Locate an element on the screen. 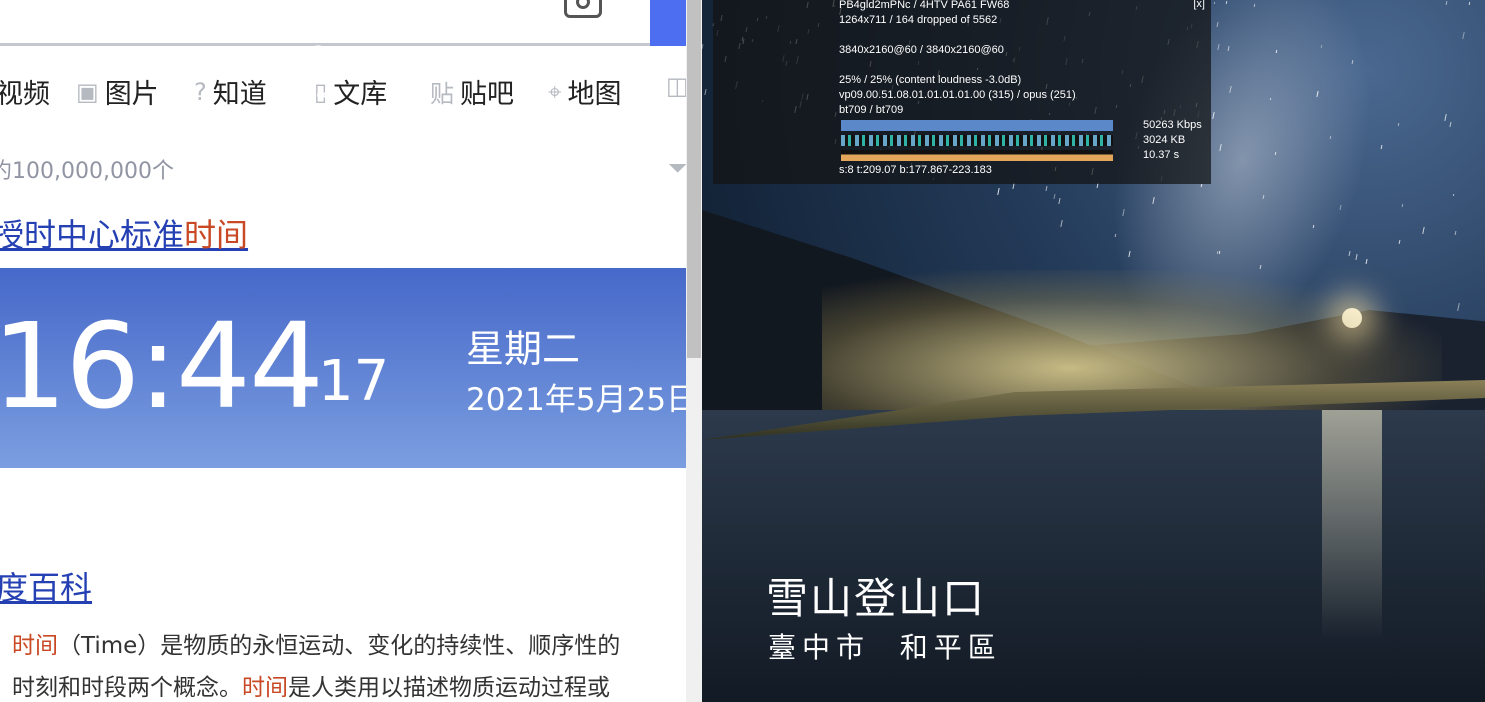  stats-key: Current / Optimal is located at coordinates (290, 35).